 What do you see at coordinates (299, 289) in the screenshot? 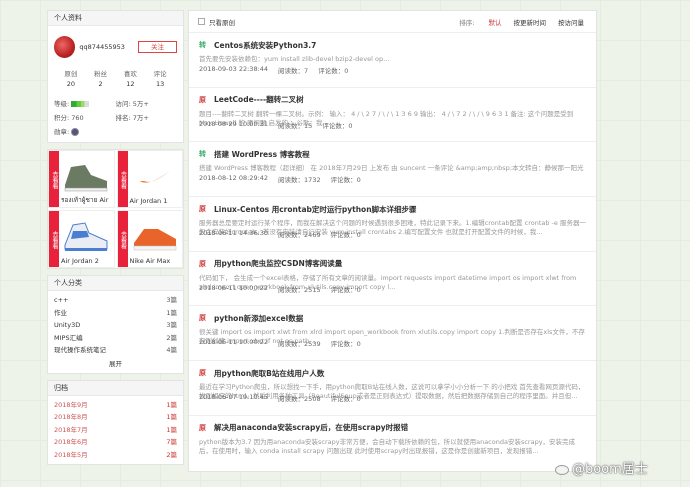
I see `article-reads: 阅读数：2515` at bounding box center [299, 289].